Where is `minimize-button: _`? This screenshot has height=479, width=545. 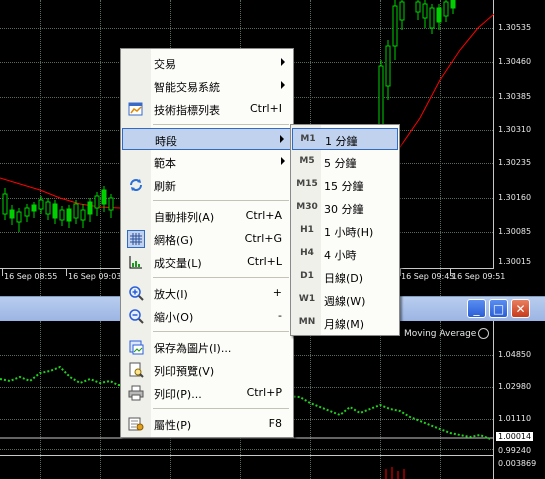
minimize-button: _ is located at coordinates (476, 308).